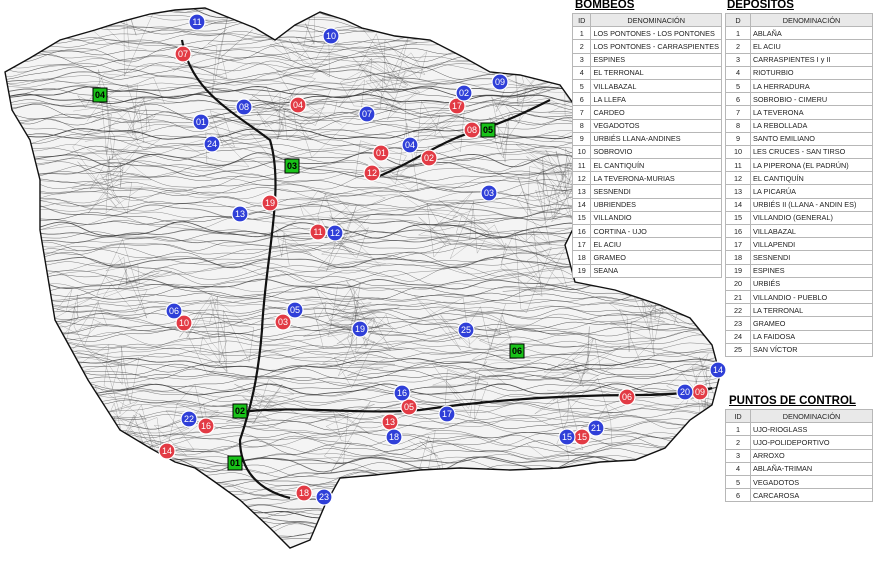  I want to click on bombeo-marker: 03, so click(283, 322).